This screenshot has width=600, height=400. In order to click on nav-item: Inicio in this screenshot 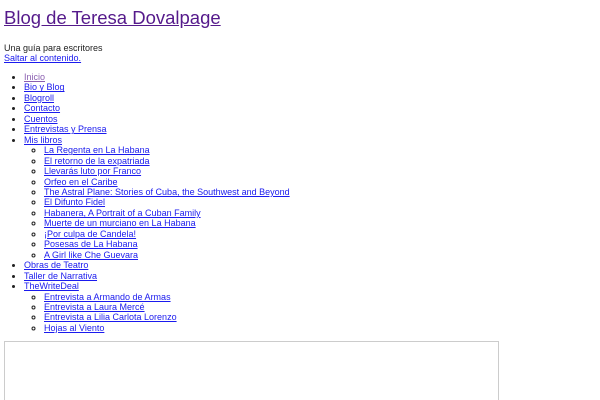, I will do `click(157, 77)`.